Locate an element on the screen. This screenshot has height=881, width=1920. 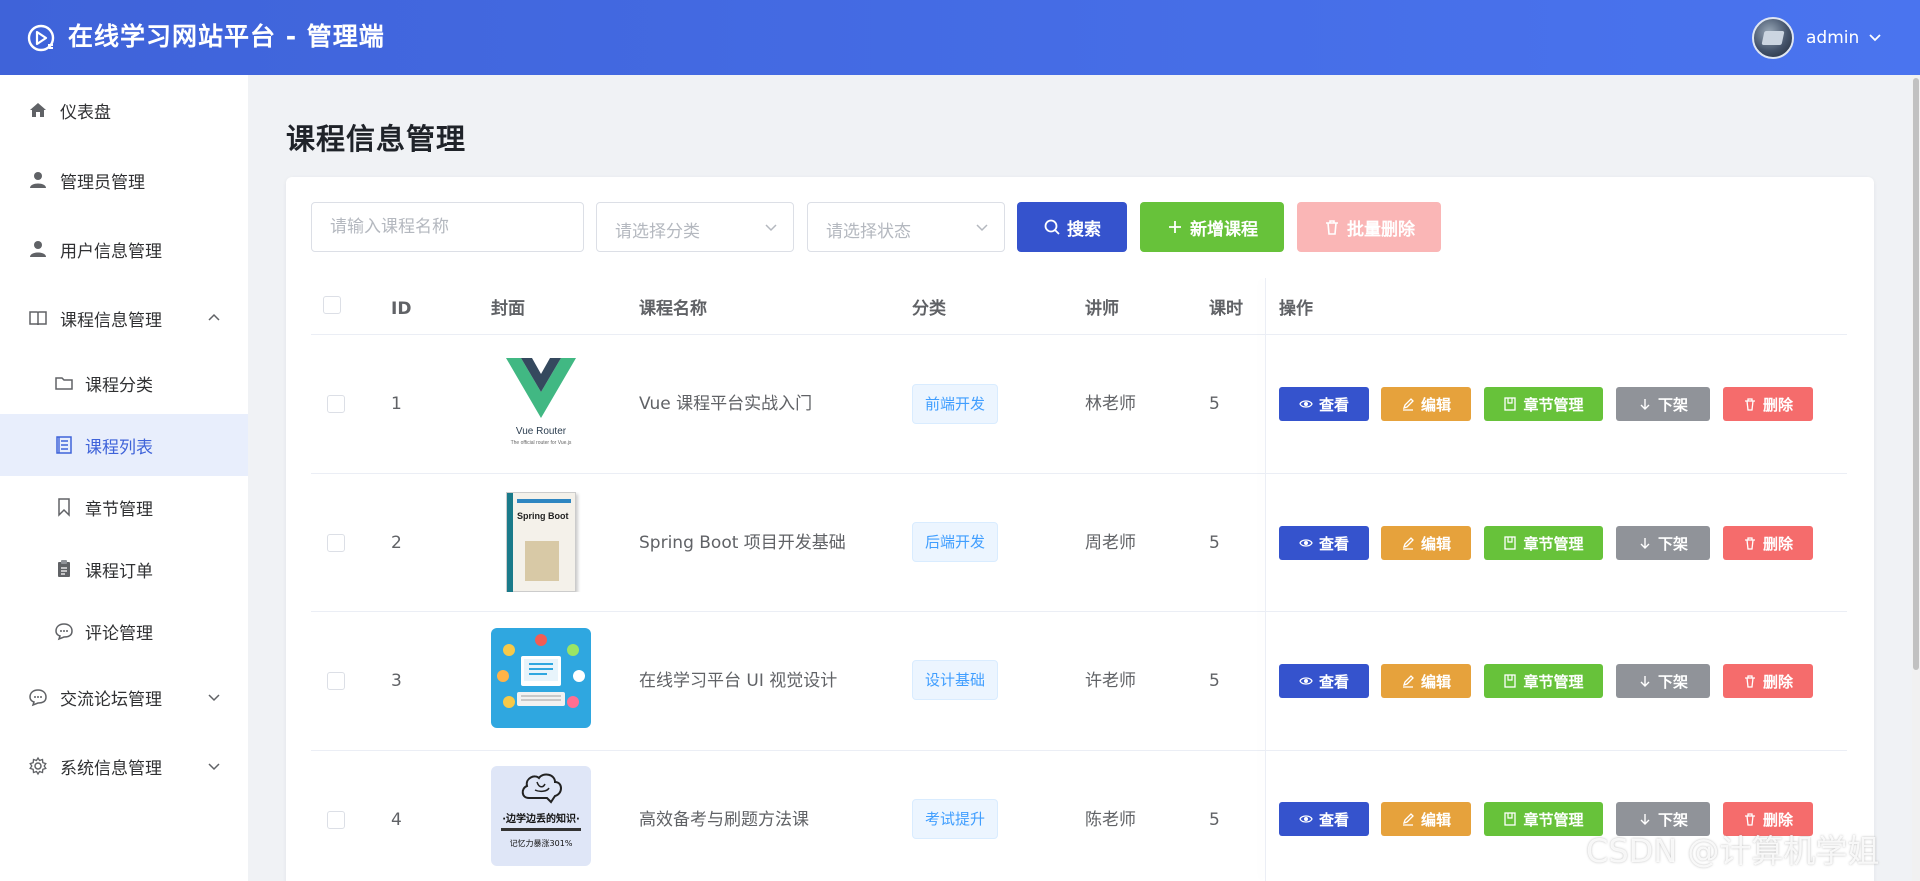
app-title: 在线学习网站平台 - 管理端 is located at coordinates (226, 36).